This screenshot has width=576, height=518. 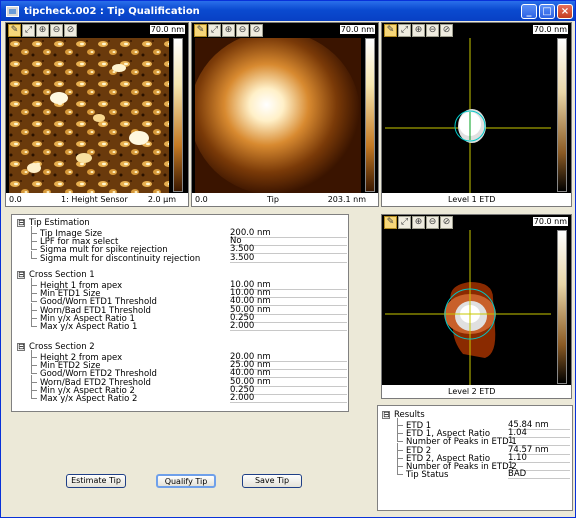 I want to click on panel-footer: Level 1 ETD, so click(x=476, y=199).